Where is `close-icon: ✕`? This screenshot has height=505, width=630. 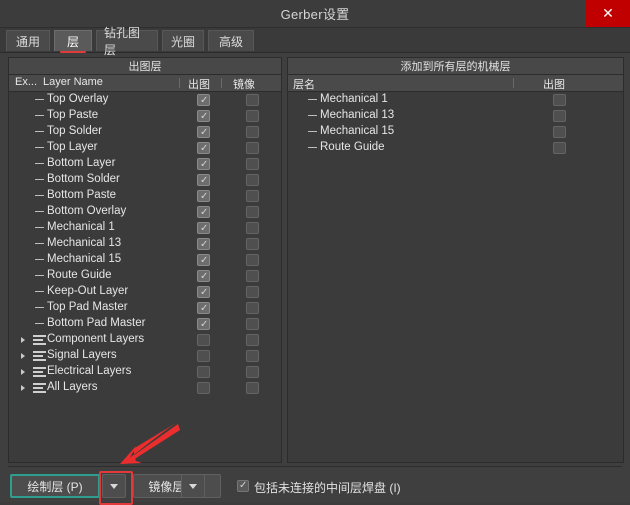
close-icon: ✕ is located at coordinates (608, 13).